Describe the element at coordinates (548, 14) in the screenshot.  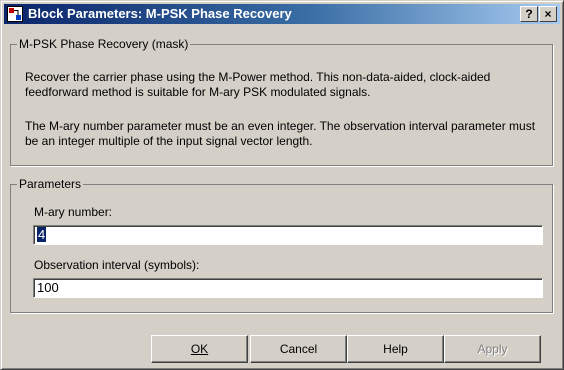
I see `close-button: ×` at that location.